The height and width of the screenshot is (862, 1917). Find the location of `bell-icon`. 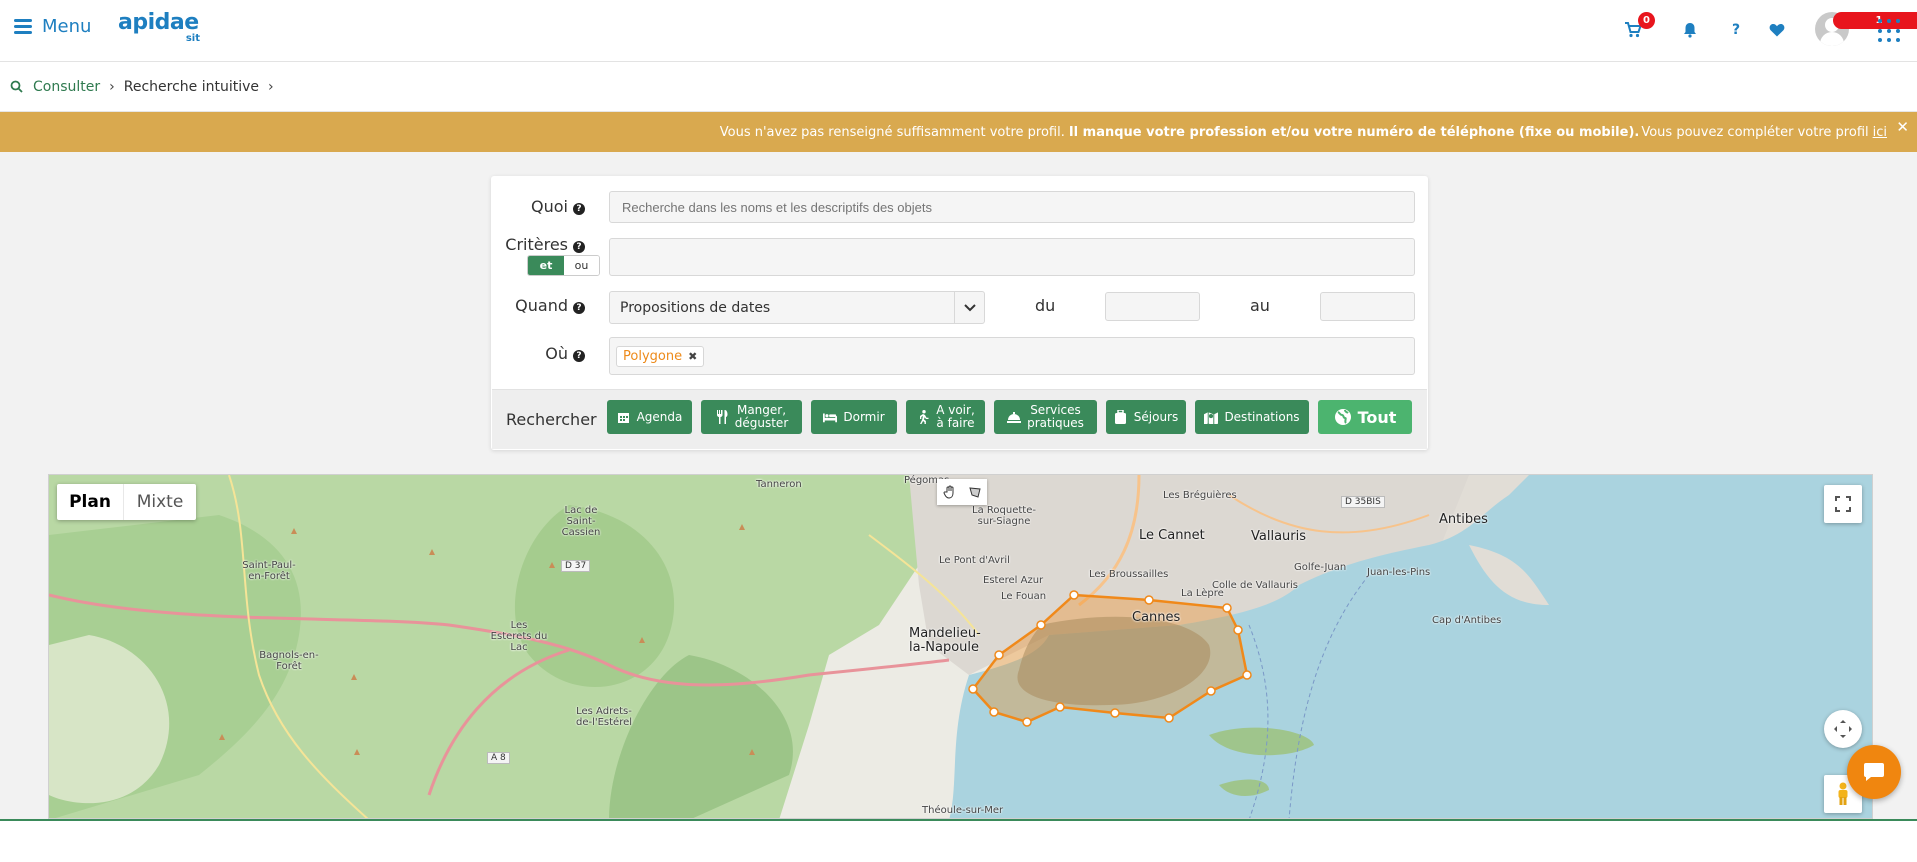

bell-icon is located at coordinates (1690, 30).